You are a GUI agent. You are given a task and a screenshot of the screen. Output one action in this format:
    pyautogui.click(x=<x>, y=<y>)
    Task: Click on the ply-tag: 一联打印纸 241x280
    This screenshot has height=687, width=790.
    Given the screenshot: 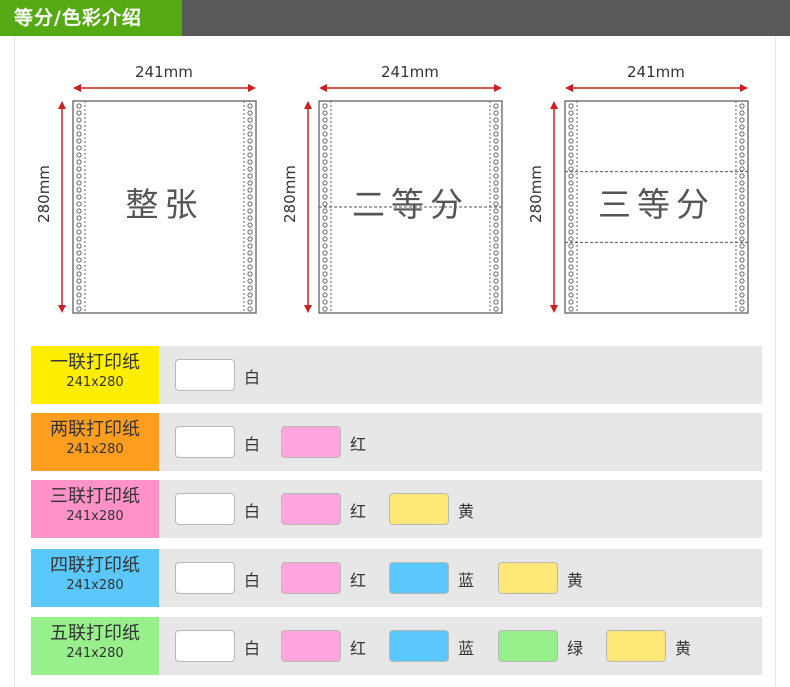 What is the action you would take?
    pyautogui.click(x=95, y=375)
    